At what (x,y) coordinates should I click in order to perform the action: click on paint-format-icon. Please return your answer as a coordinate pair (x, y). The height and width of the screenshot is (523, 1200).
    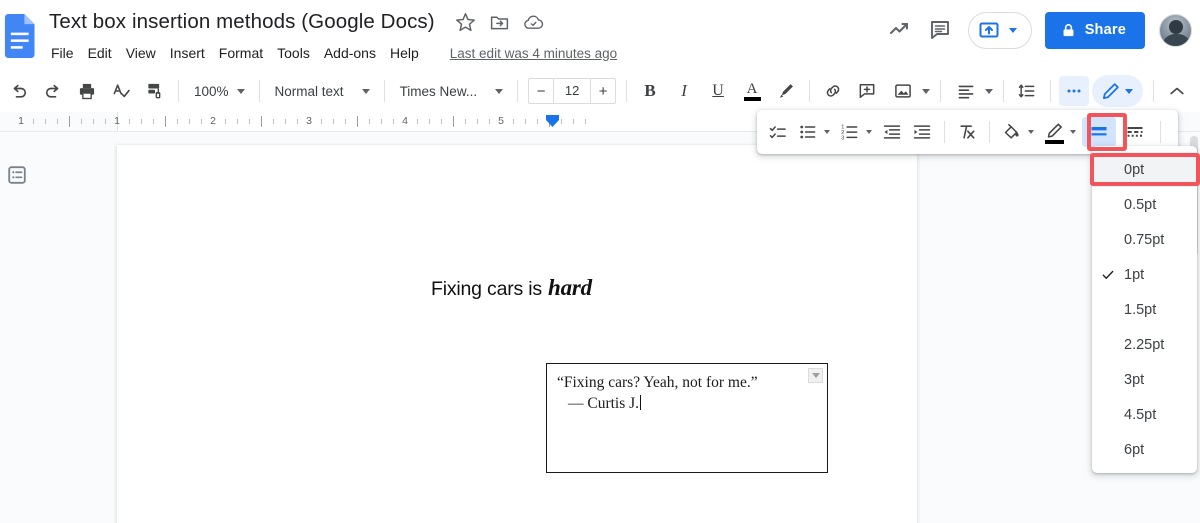
    Looking at the image, I should click on (155, 91).